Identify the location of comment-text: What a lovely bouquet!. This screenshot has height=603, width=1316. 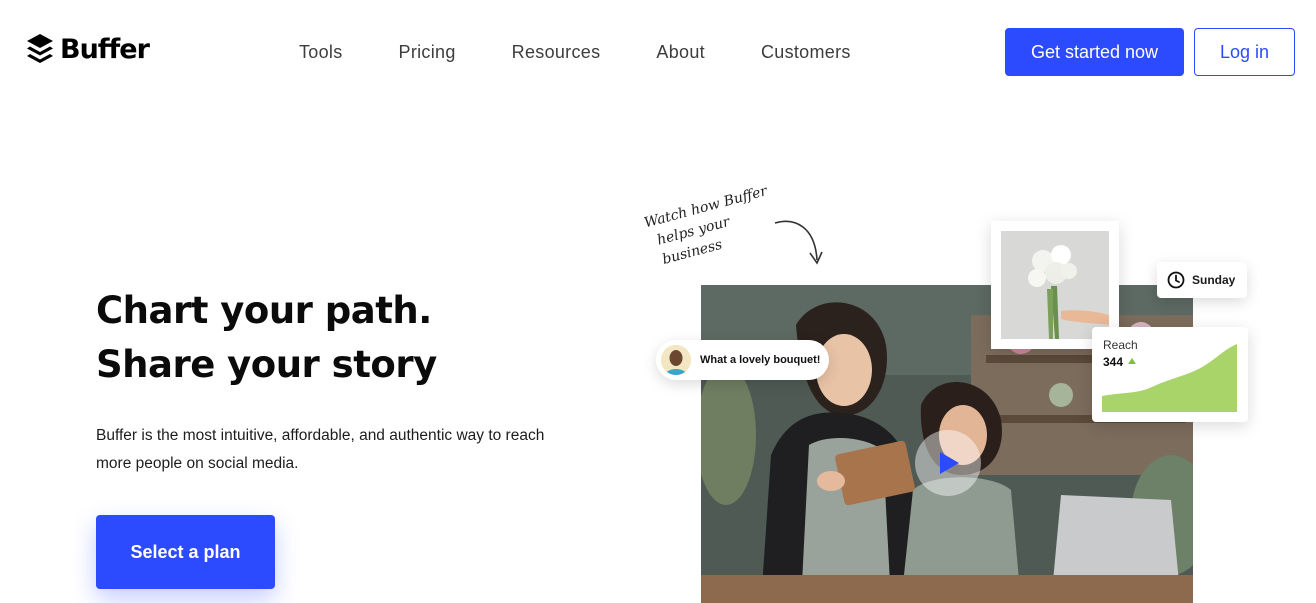
(760, 360).